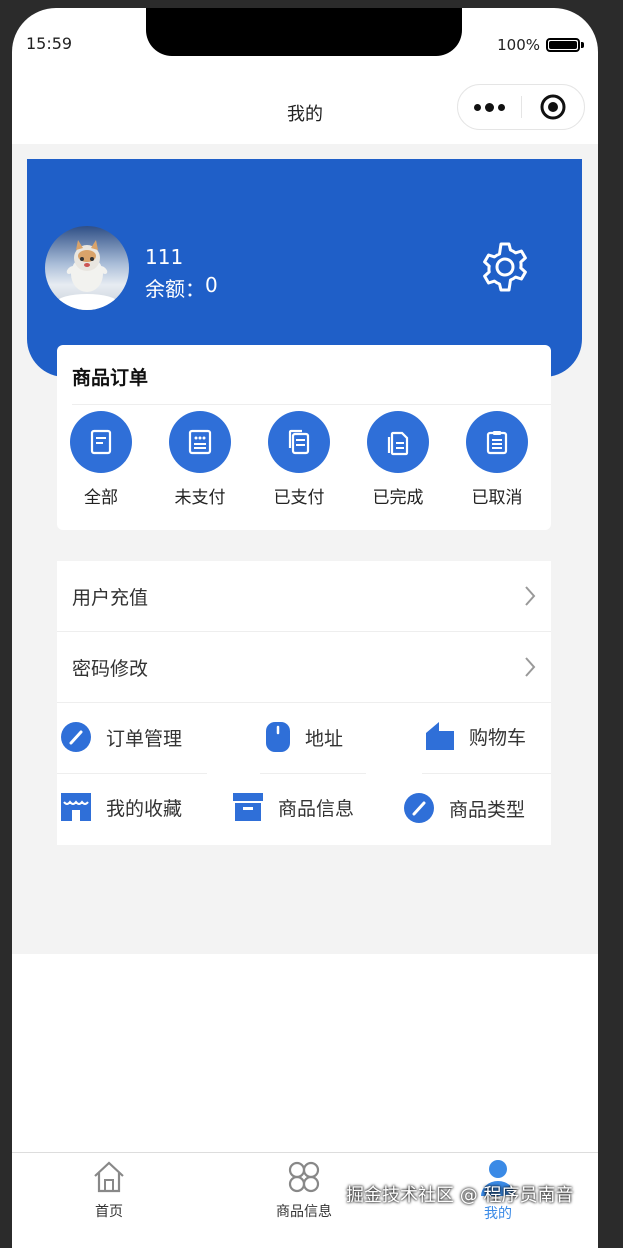 This screenshot has width=623, height=1248. Describe the element at coordinates (497, 498) in the screenshot. I see `order-cancelled-label: 已取消` at that location.